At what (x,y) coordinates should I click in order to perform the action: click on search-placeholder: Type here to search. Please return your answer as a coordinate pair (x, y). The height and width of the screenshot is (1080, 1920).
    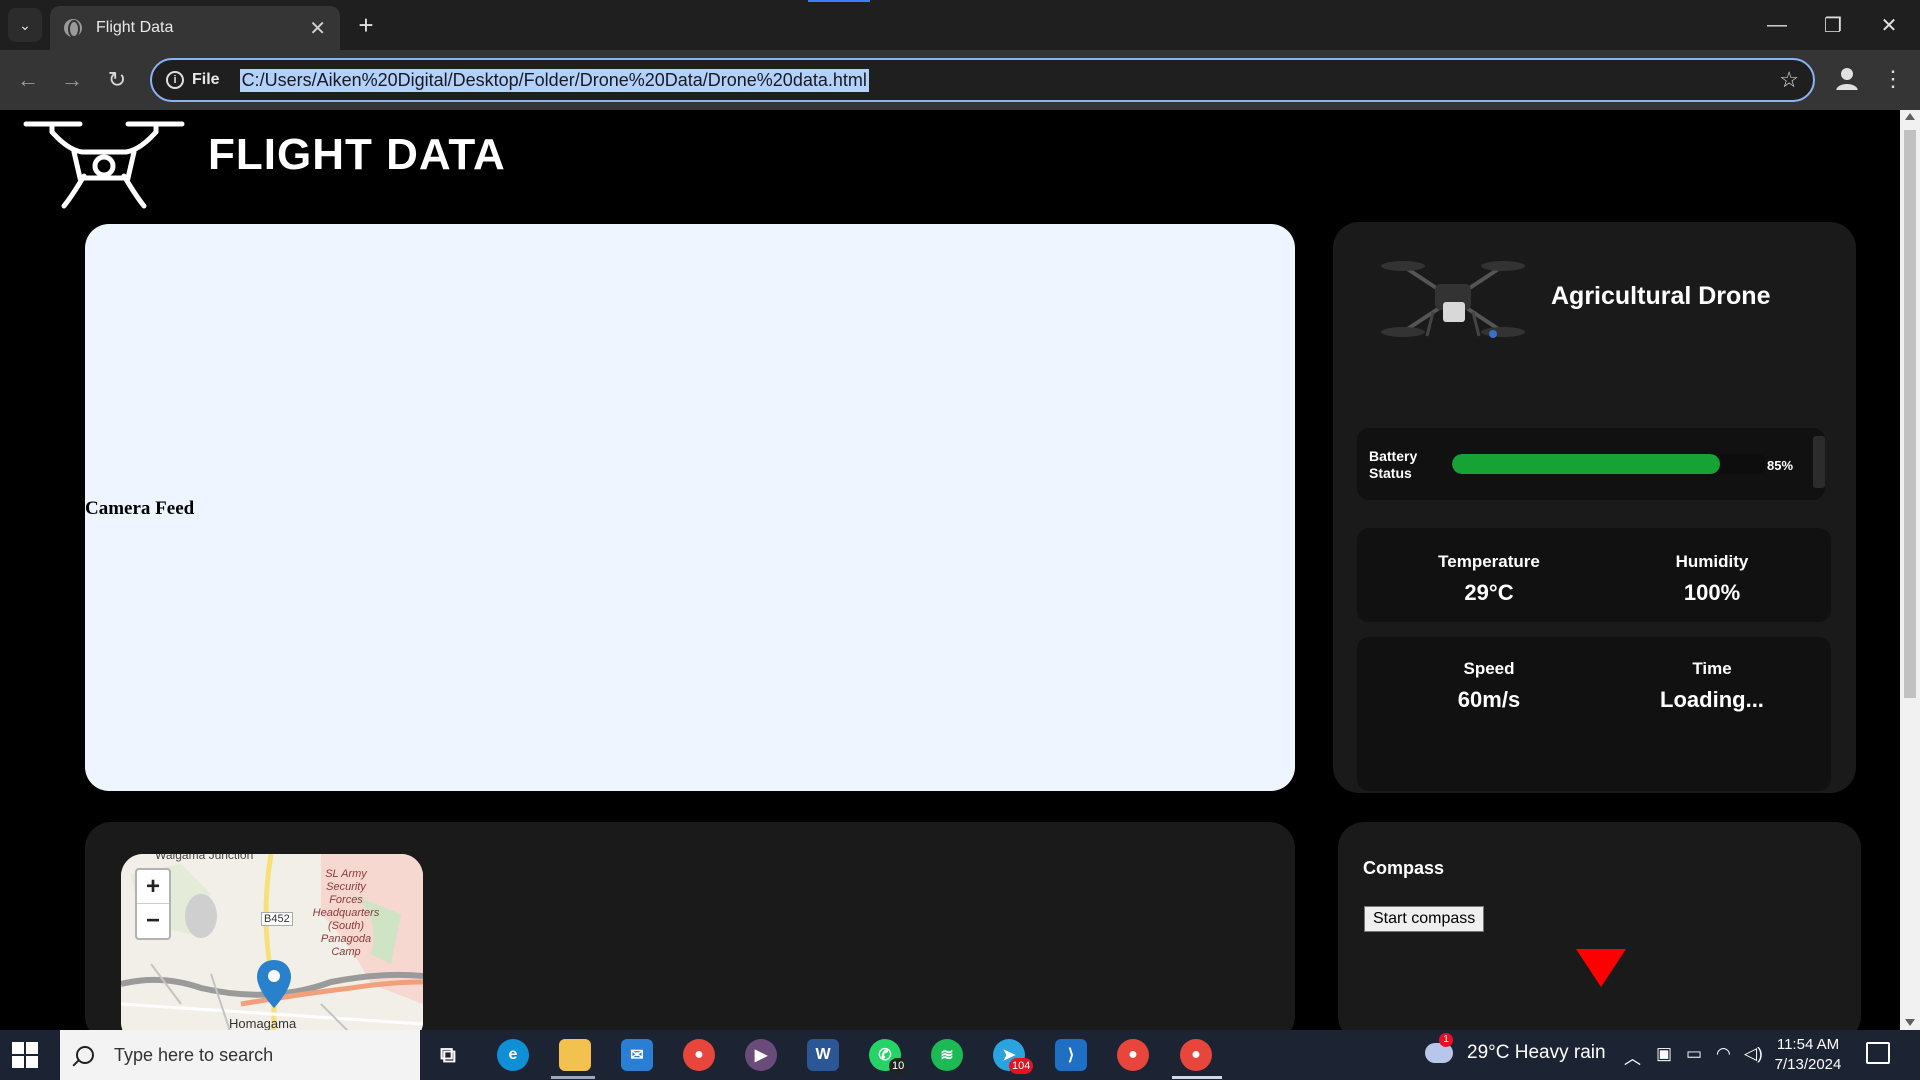
    Looking at the image, I should click on (194, 1054).